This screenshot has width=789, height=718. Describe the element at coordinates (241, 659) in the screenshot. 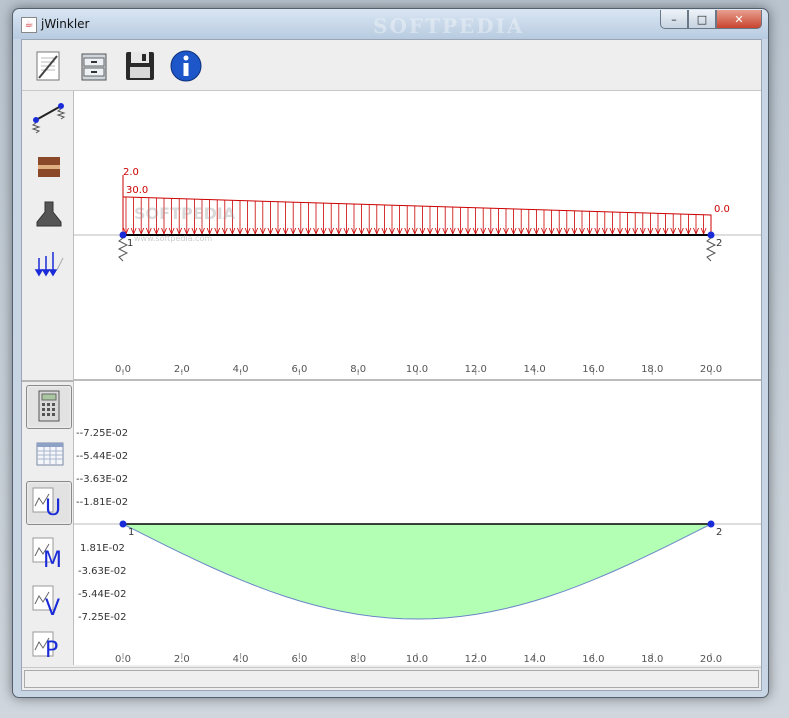

I see `lower-axis-tick-label: 4.0` at that location.